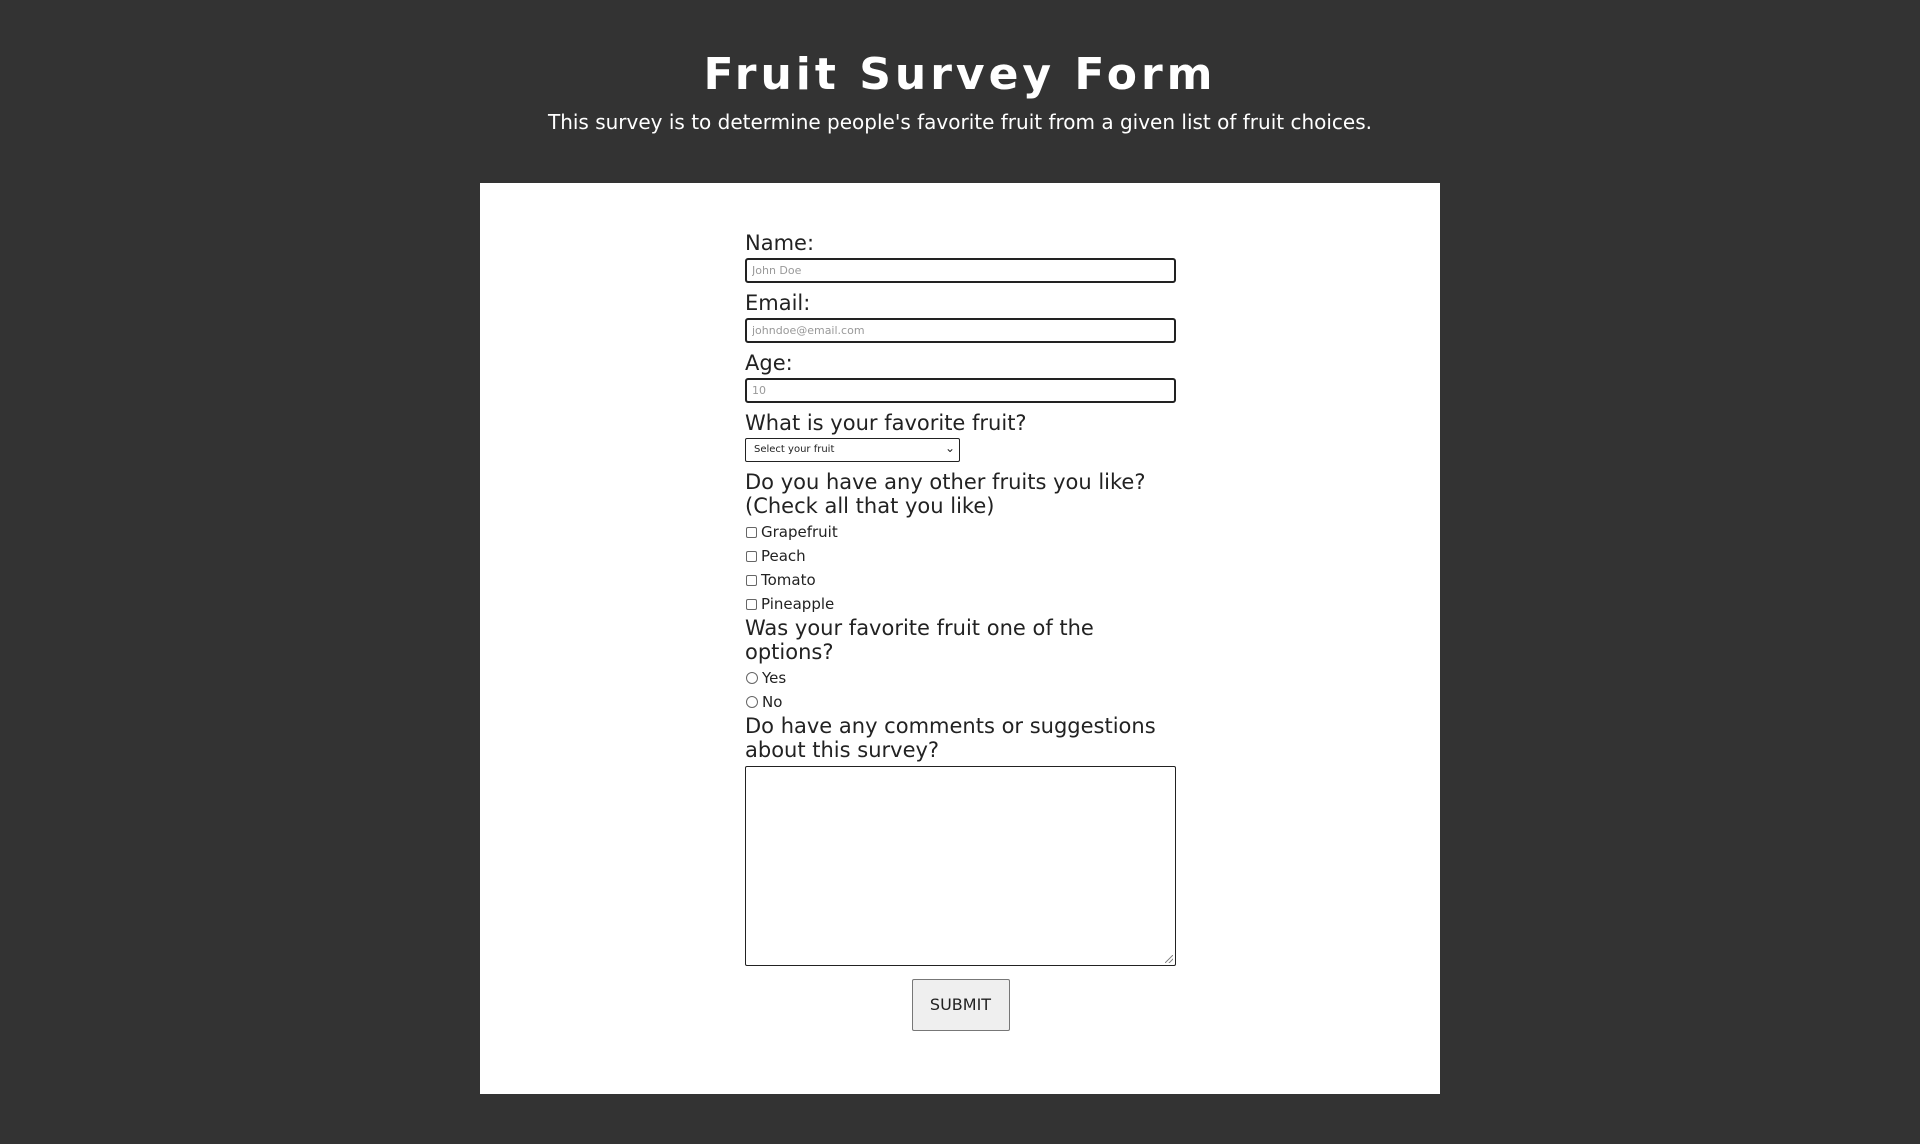  I want to click on email-input, so click(960, 330).